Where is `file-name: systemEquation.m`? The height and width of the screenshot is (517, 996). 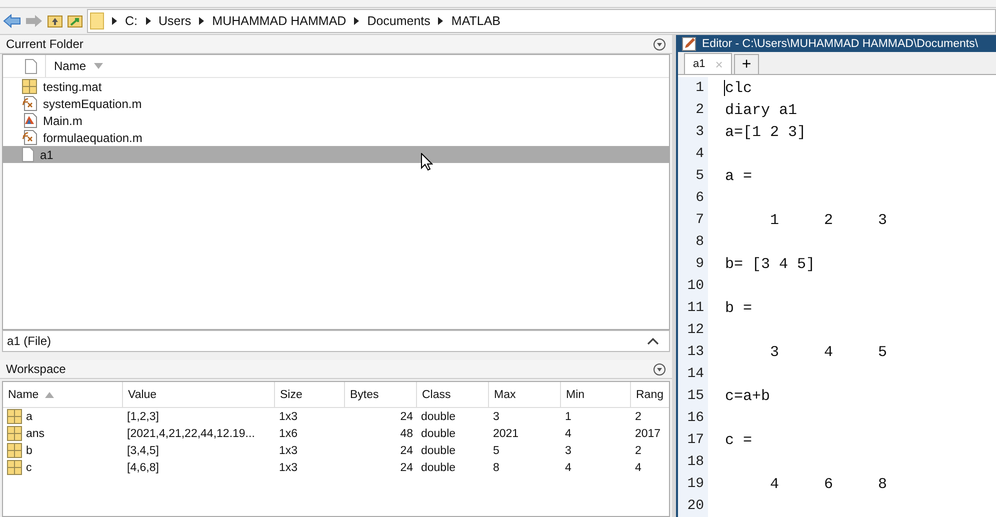 file-name: systemEquation.m is located at coordinates (92, 103).